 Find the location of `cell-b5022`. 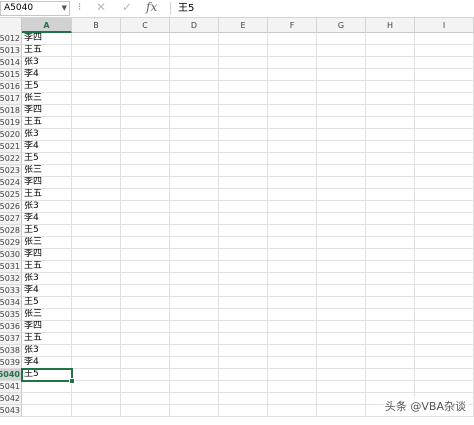

cell-b5022 is located at coordinates (96, 159).